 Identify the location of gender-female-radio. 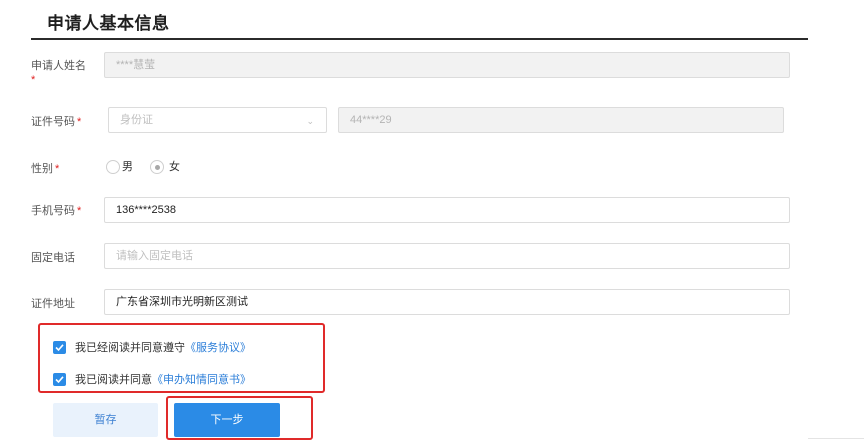
(157, 167).